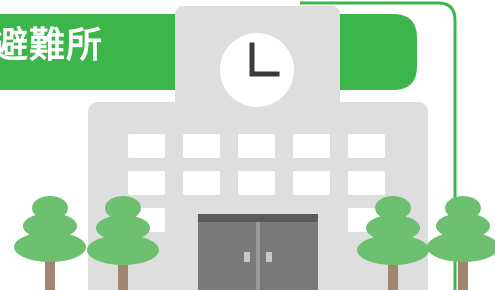 The width and height of the screenshot is (495, 290). What do you see at coordinates (258, 252) in the screenshot?
I see `double-door-icon` at bounding box center [258, 252].